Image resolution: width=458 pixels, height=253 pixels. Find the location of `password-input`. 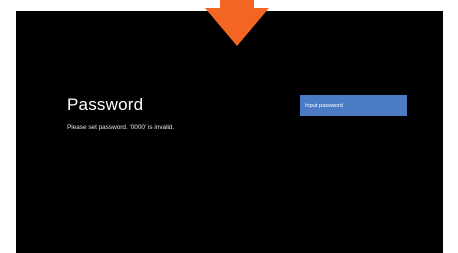

password-input is located at coordinates (353, 105).